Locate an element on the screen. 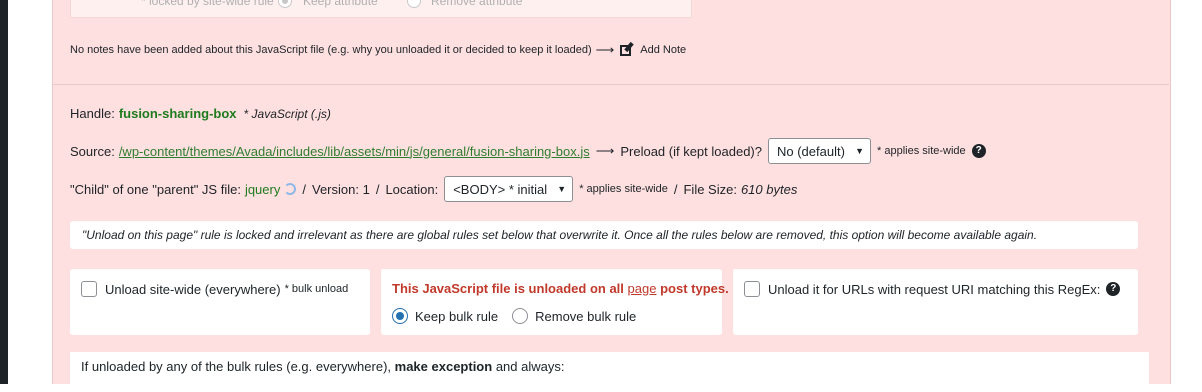 The height and width of the screenshot is (392, 1202). preload-label: Preload (if kept loaded)? is located at coordinates (691, 151).